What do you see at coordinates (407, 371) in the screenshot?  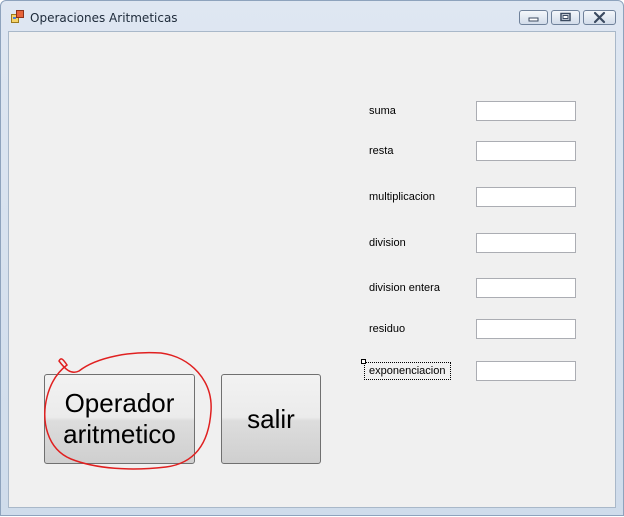 I see `label-exponenciacion: exponenciacion` at bounding box center [407, 371].